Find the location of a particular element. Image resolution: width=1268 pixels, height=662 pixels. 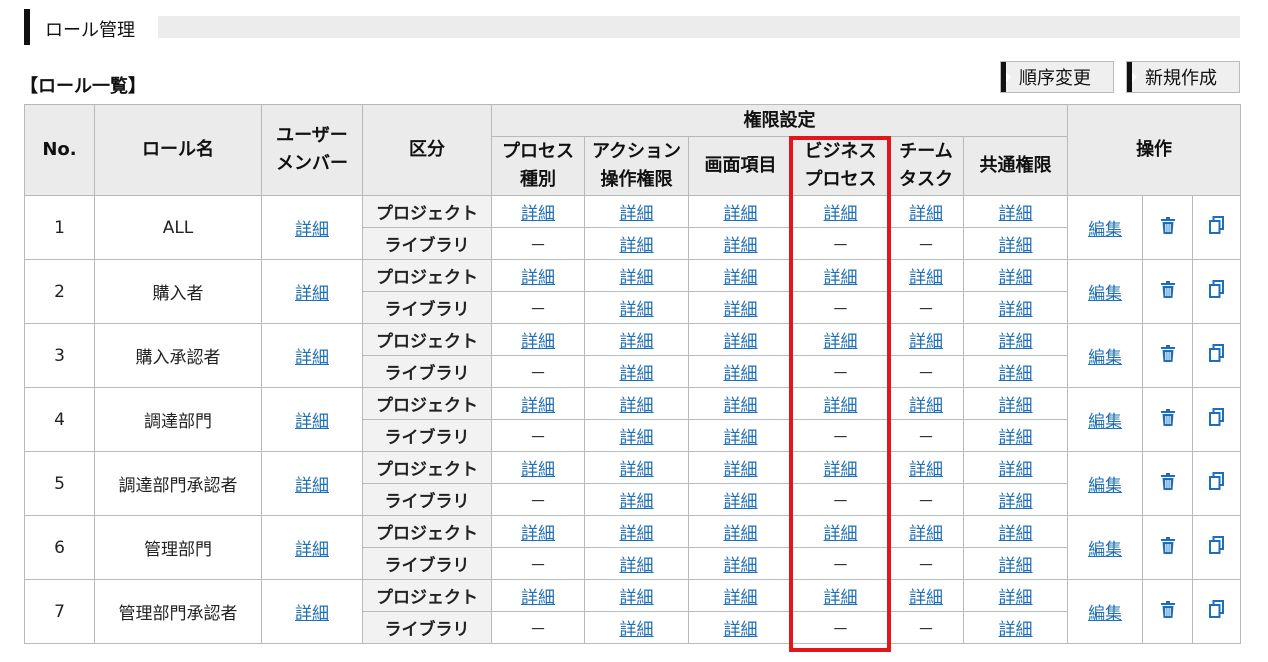

header-process-type: プロセス 種別 is located at coordinates (538, 166).